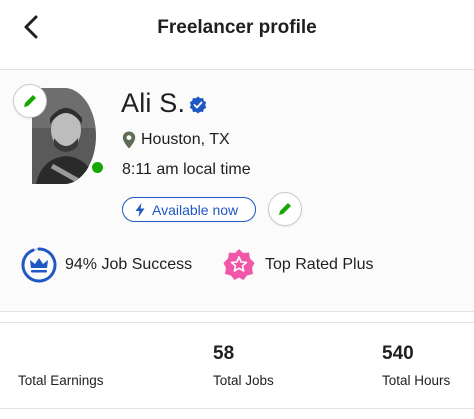  Describe the element at coordinates (129, 140) in the screenshot. I see `location-pin-icon` at that location.